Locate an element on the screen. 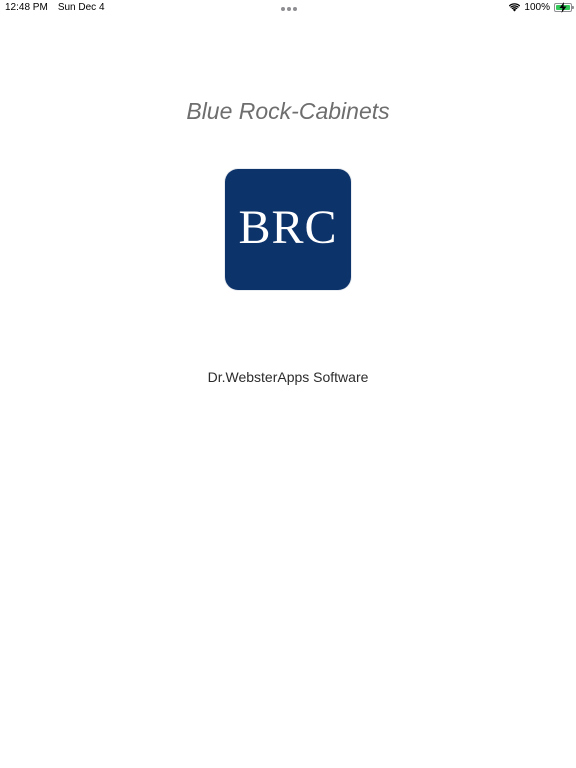 Image resolution: width=576 pixels, height=768 pixels. app-logo: BRC is located at coordinates (288, 229).